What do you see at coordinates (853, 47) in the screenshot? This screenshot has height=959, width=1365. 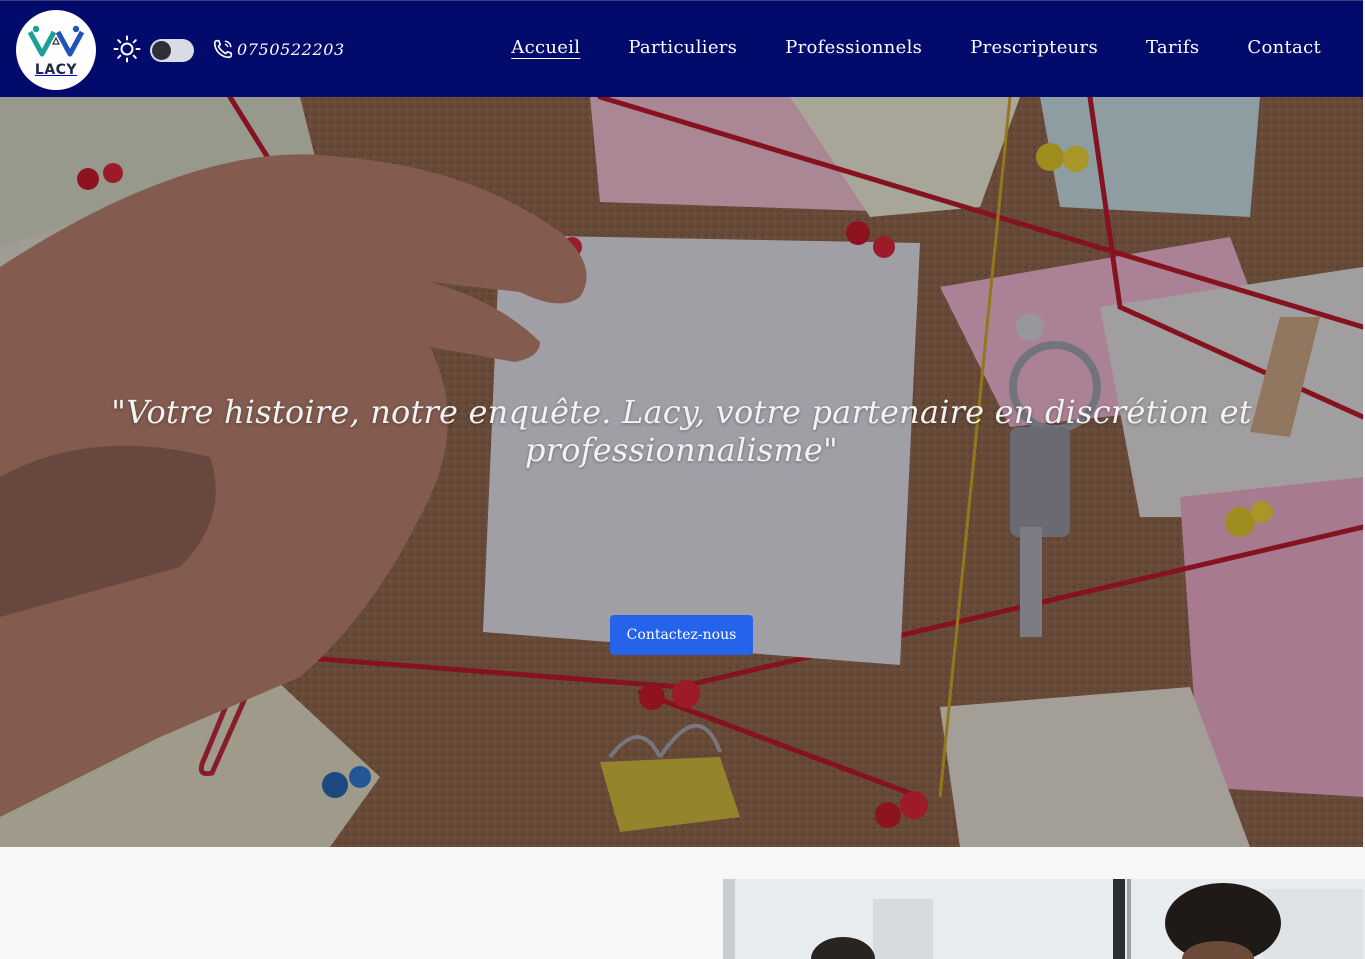 I see `nav-item-professionnels: Professionnels` at bounding box center [853, 47].